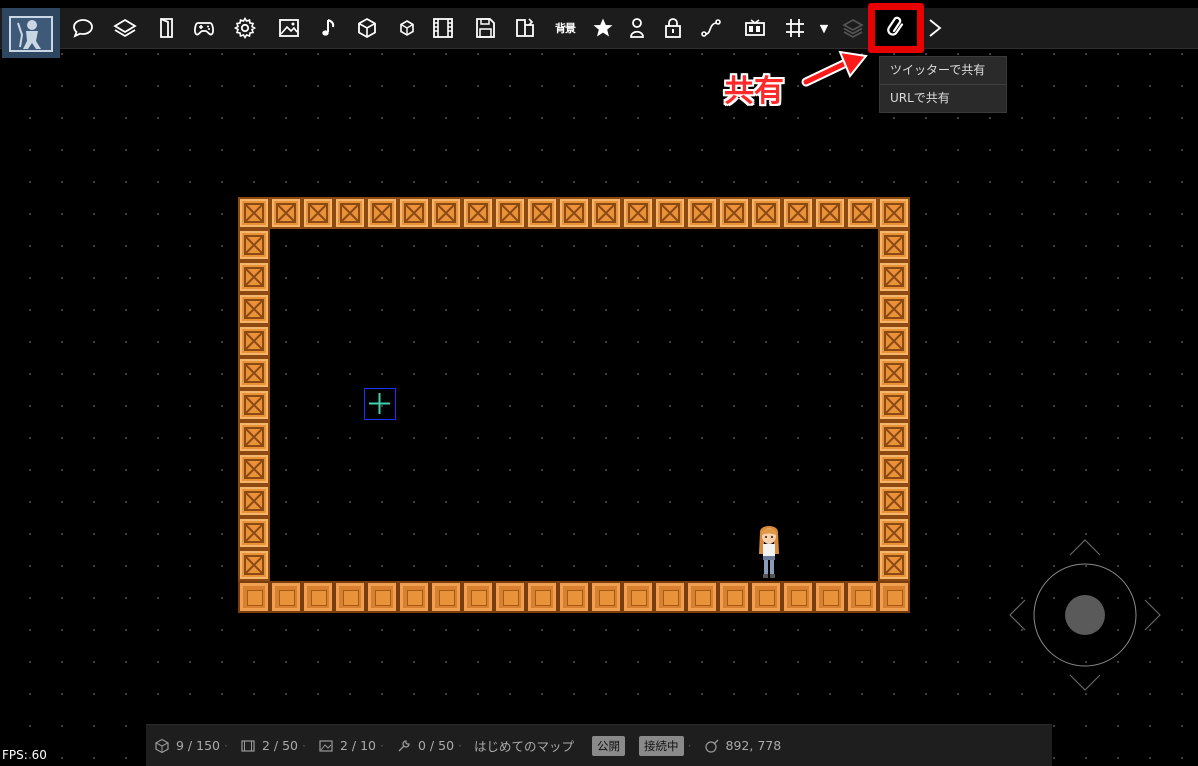  I want to click on map-name: はじめてのマップ, so click(524, 745).